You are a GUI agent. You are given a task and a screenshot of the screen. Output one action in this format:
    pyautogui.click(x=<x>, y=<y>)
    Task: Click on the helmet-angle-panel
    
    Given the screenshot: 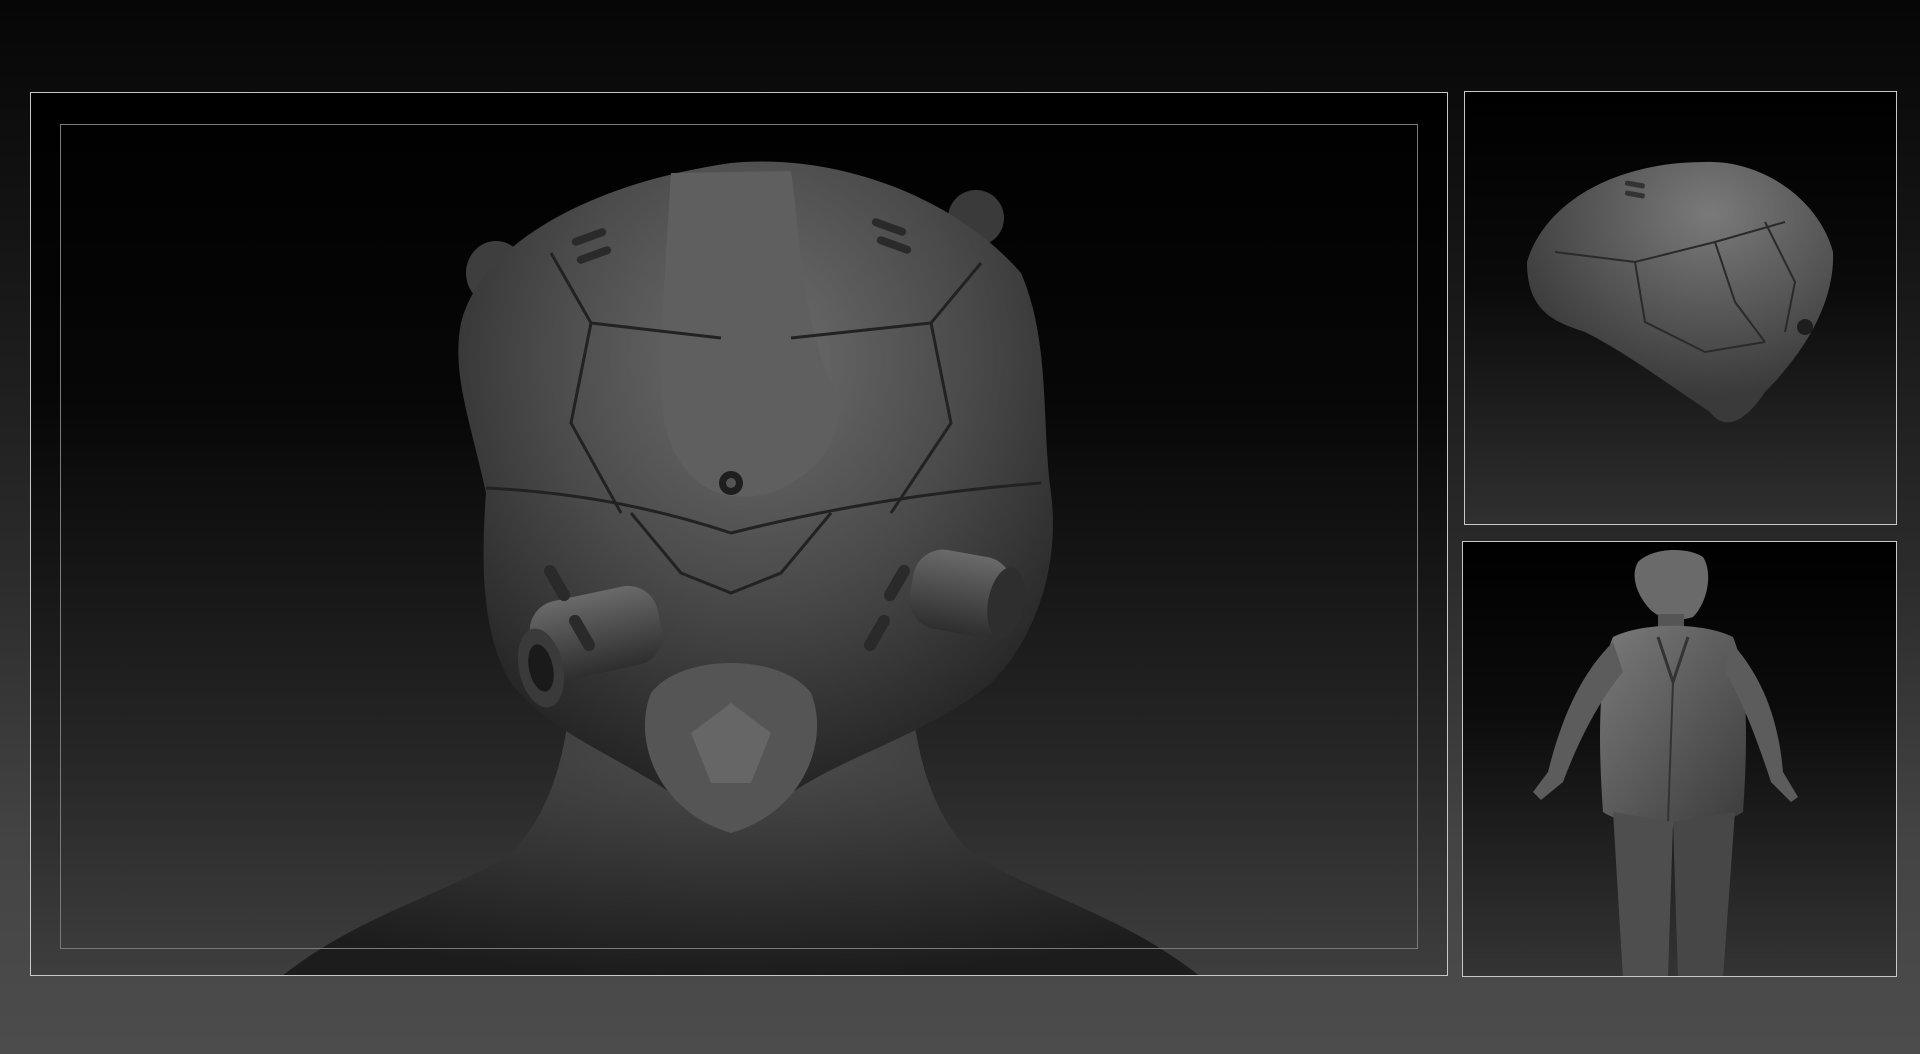 What is the action you would take?
    pyautogui.click(x=1680, y=308)
    